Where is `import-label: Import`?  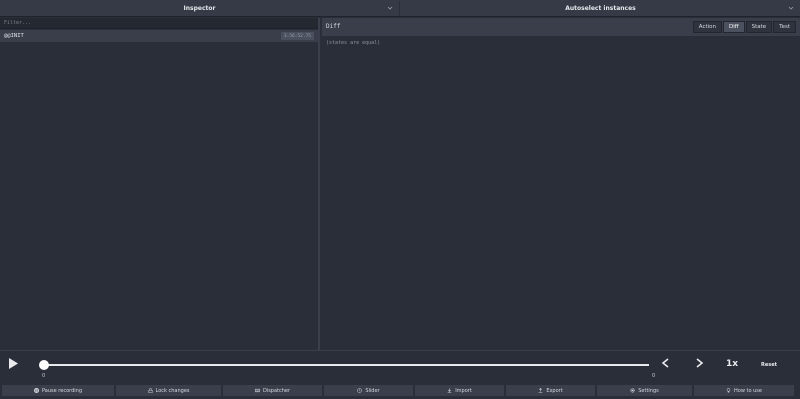 import-label: Import is located at coordinates (463, 390).